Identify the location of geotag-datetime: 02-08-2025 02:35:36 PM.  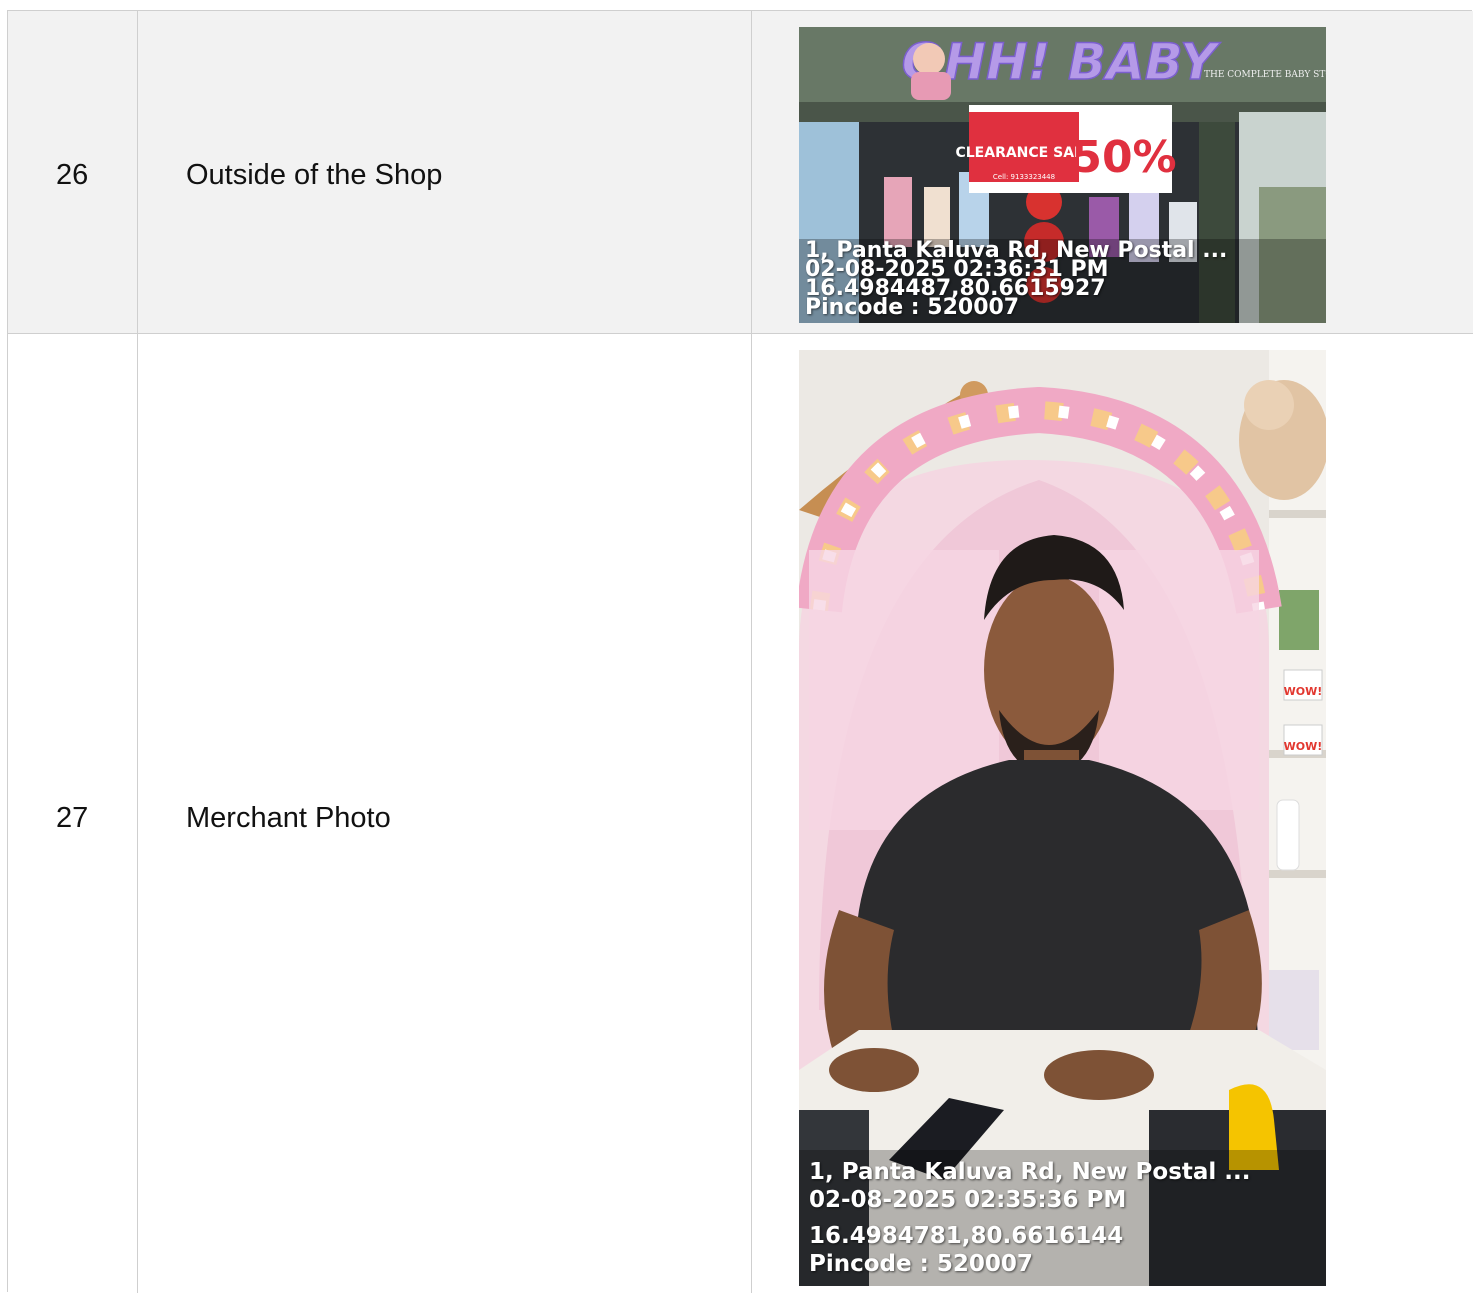
(968, 1200).